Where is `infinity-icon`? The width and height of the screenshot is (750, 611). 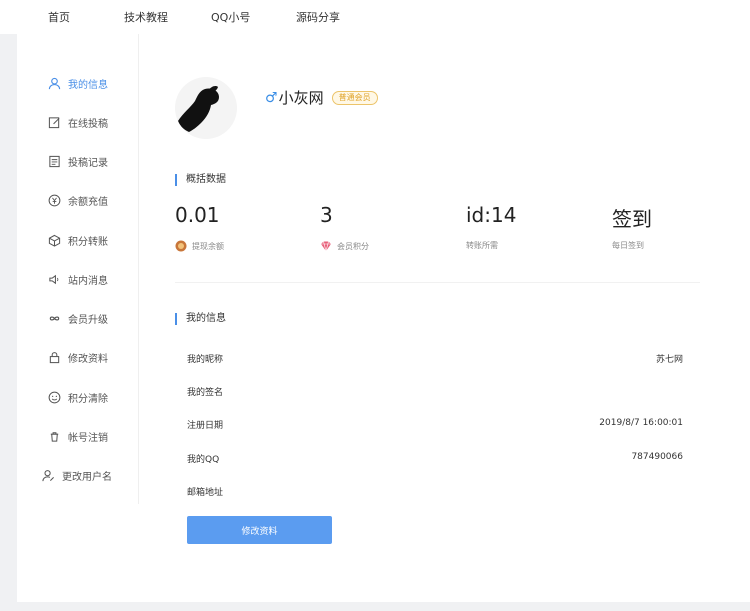
infinity-icon is located at coordinates (54, 318).